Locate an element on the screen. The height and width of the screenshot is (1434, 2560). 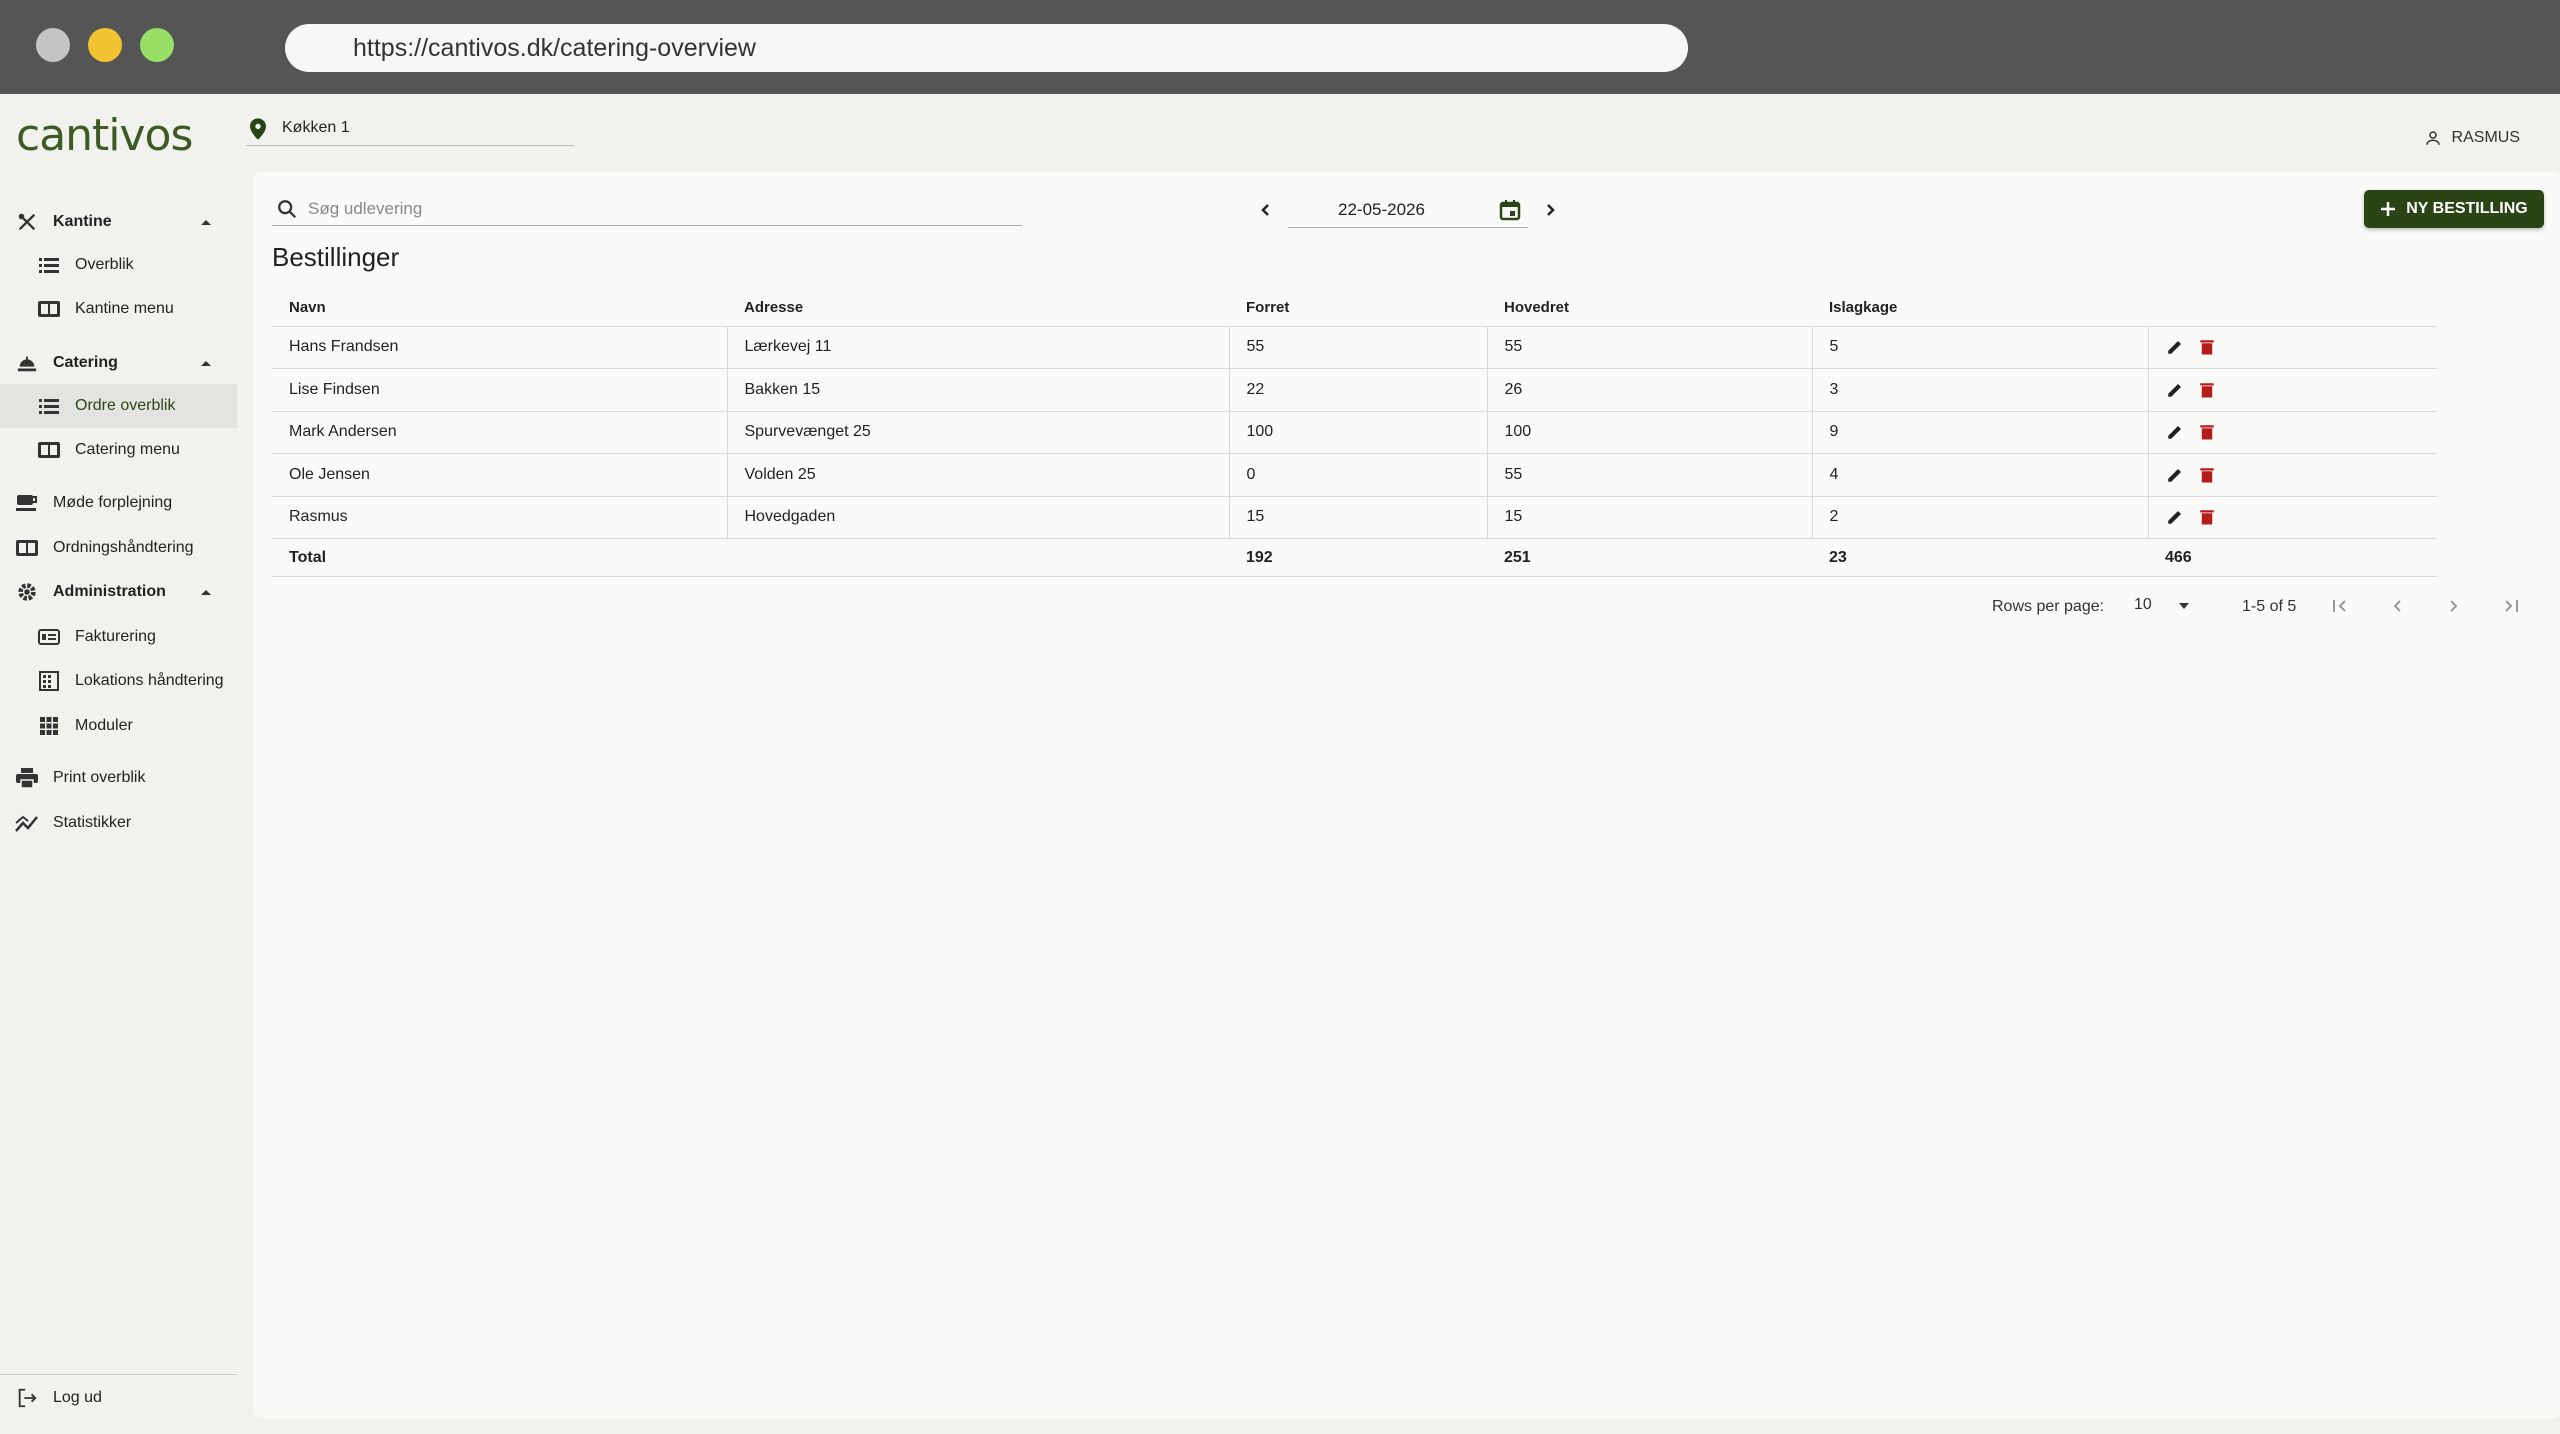
chevron-left-icon is located at coordinates (1266, 210).